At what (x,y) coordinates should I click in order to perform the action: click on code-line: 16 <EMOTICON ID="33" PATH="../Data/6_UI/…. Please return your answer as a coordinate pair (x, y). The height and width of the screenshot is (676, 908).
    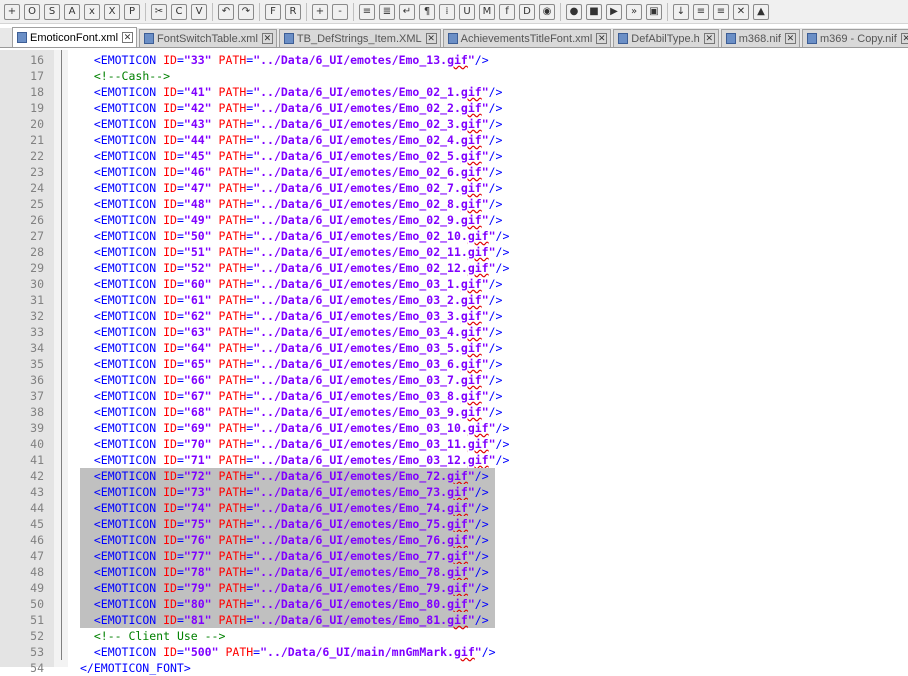
    Looking at the image, I should click on (454, 60).